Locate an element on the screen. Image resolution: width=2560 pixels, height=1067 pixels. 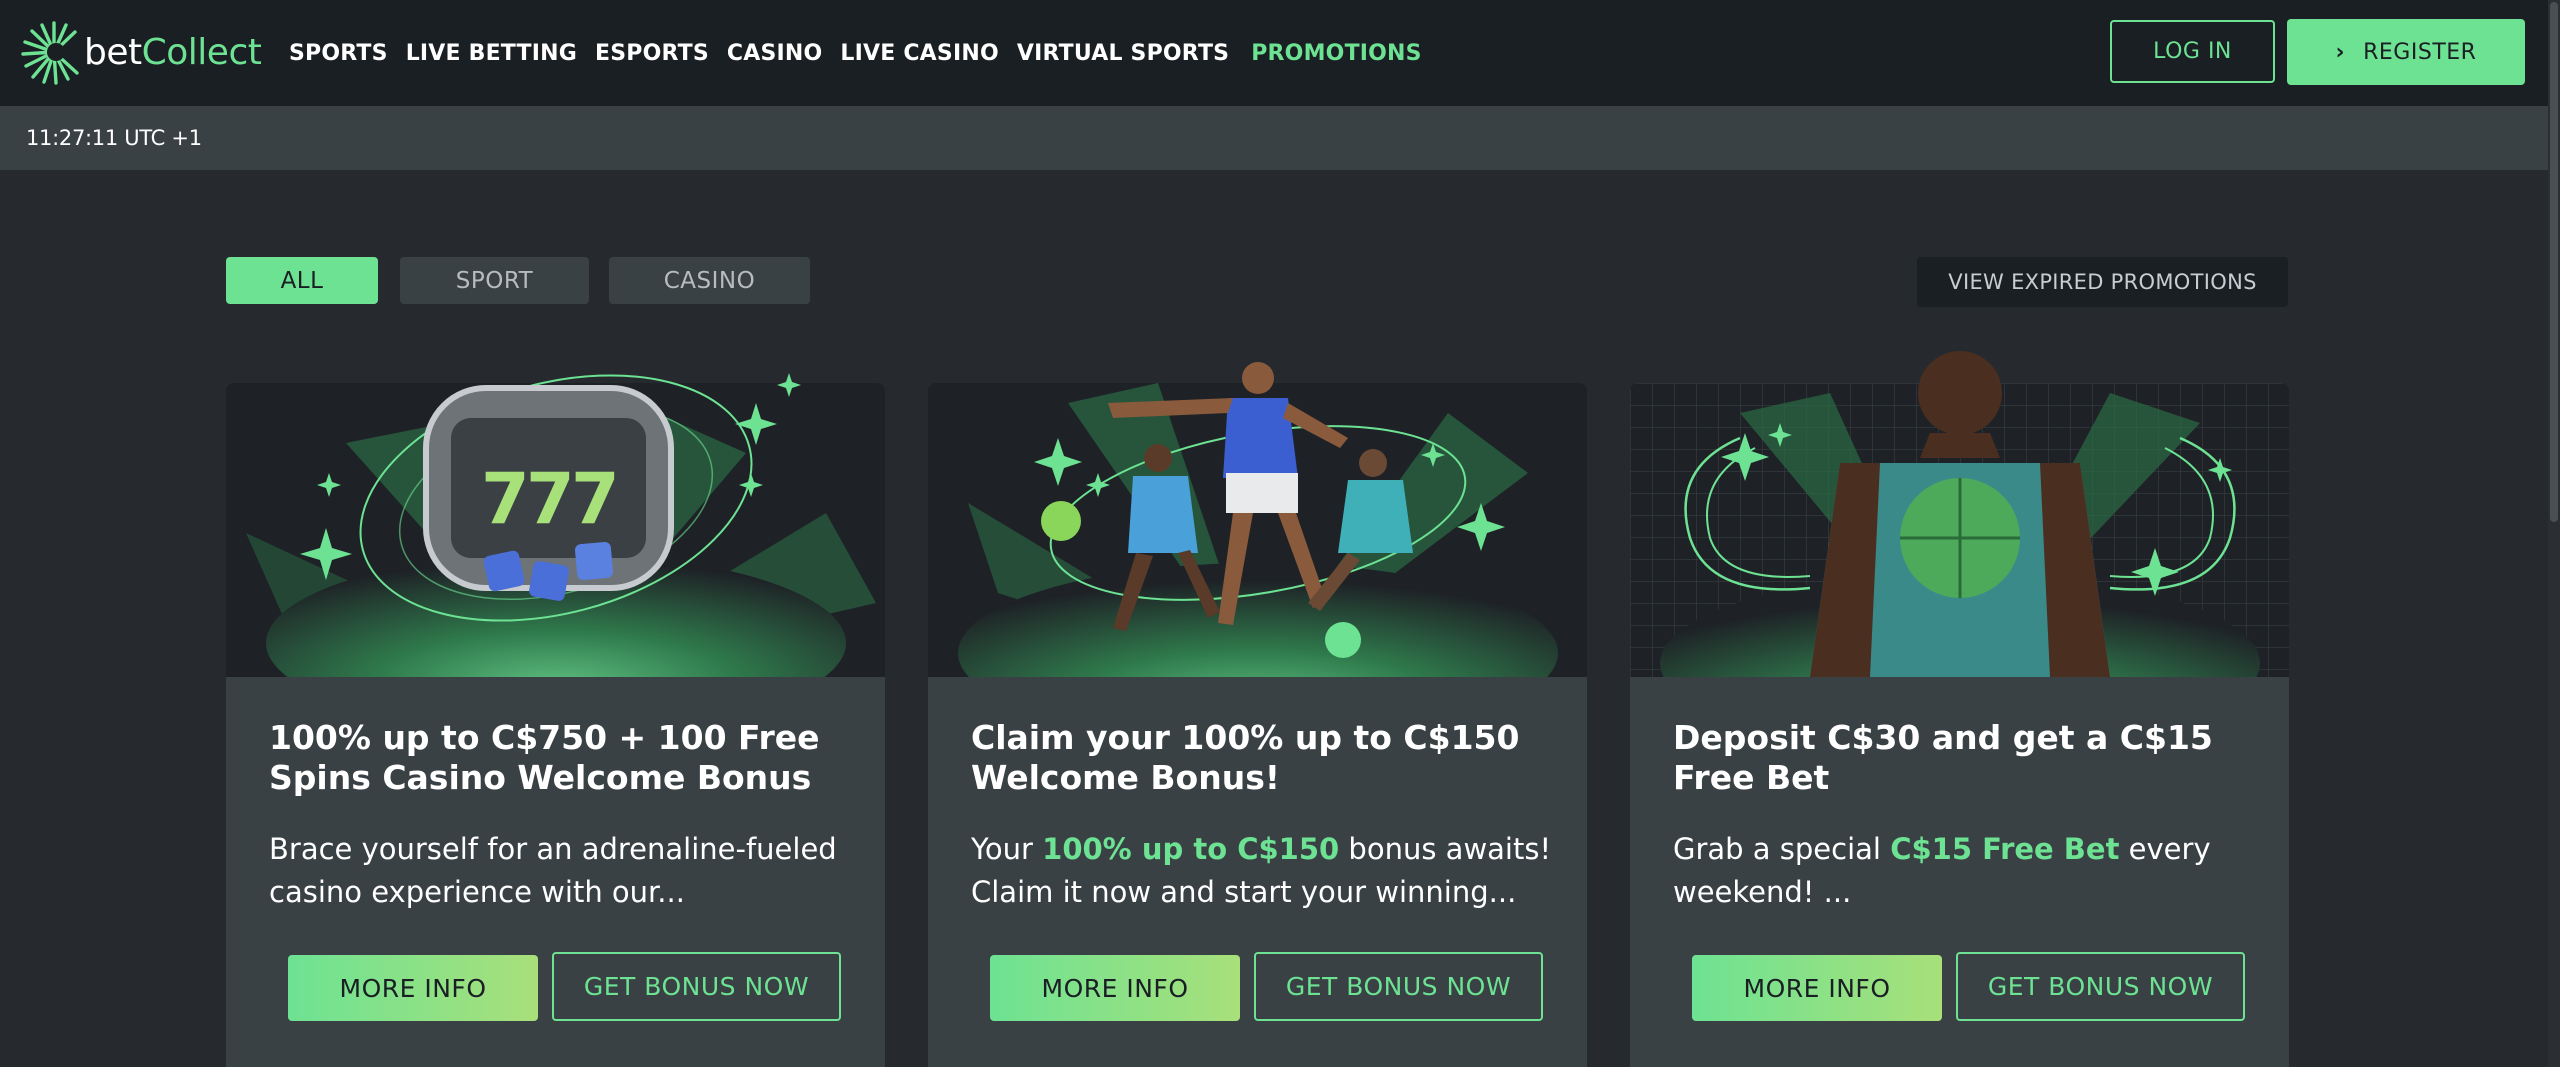
promo-desc-text: Grab a special is located at coordinates (1782, 849).